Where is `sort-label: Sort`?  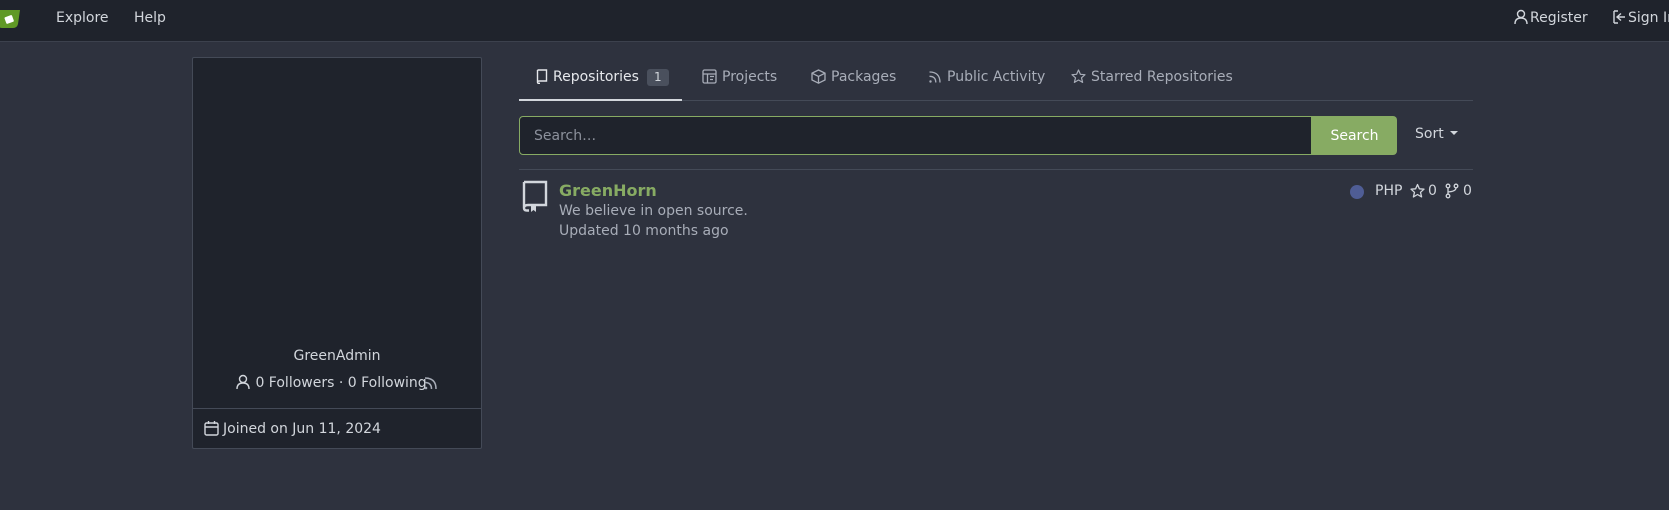
sort-label: Sort is located at coordinates (1429, 134).